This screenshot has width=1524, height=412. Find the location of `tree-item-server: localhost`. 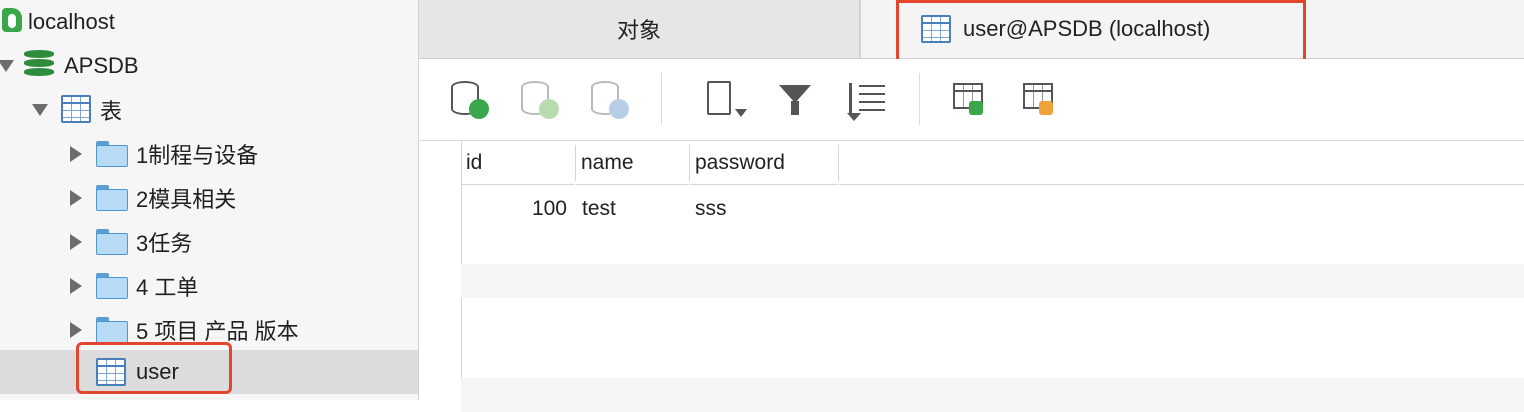

tree-item-server: localhost is located at coordinates (209, 22).